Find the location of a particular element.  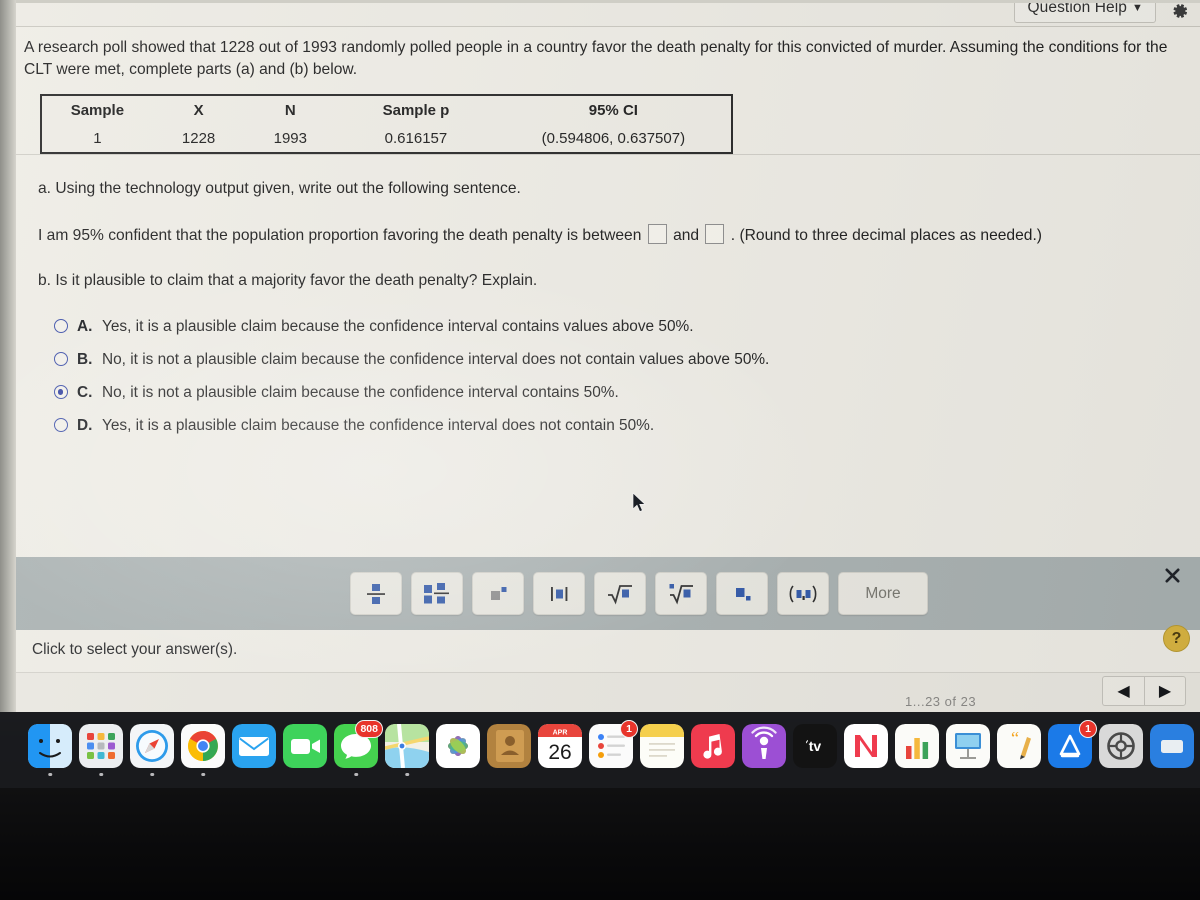

dock-item-mail is located at coordinates (254, 746).